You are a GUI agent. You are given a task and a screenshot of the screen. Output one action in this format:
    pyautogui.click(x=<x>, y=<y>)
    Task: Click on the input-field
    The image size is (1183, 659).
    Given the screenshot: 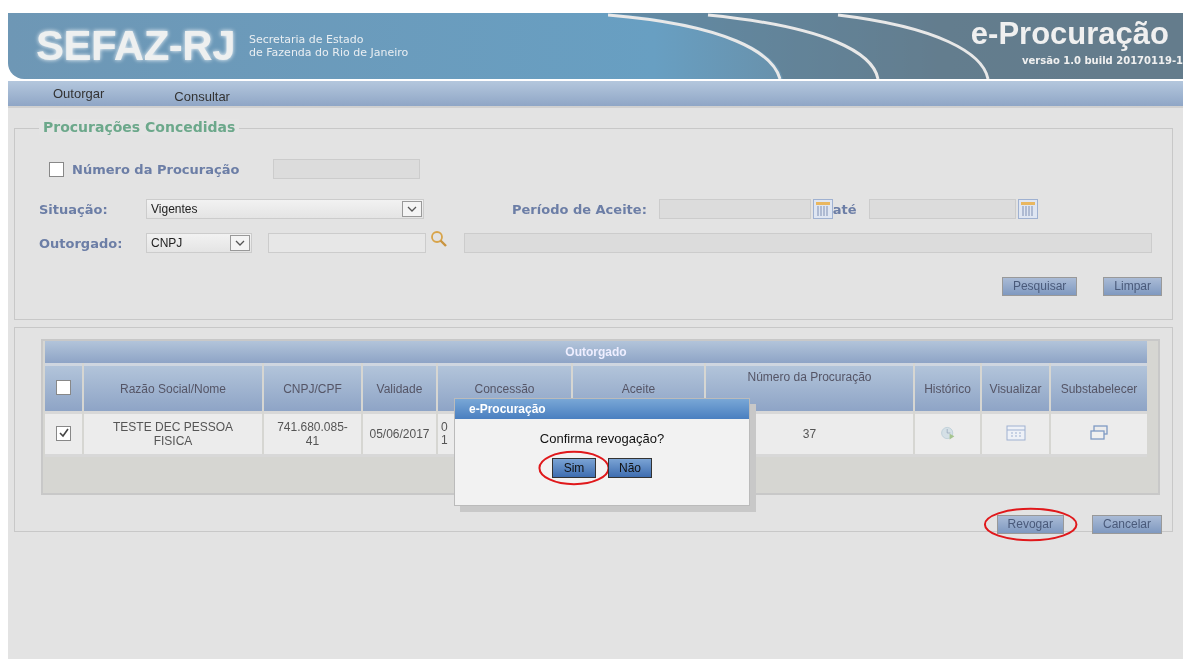 What is the action you would take?
    pyautogui.click(x=347, y=243)
    